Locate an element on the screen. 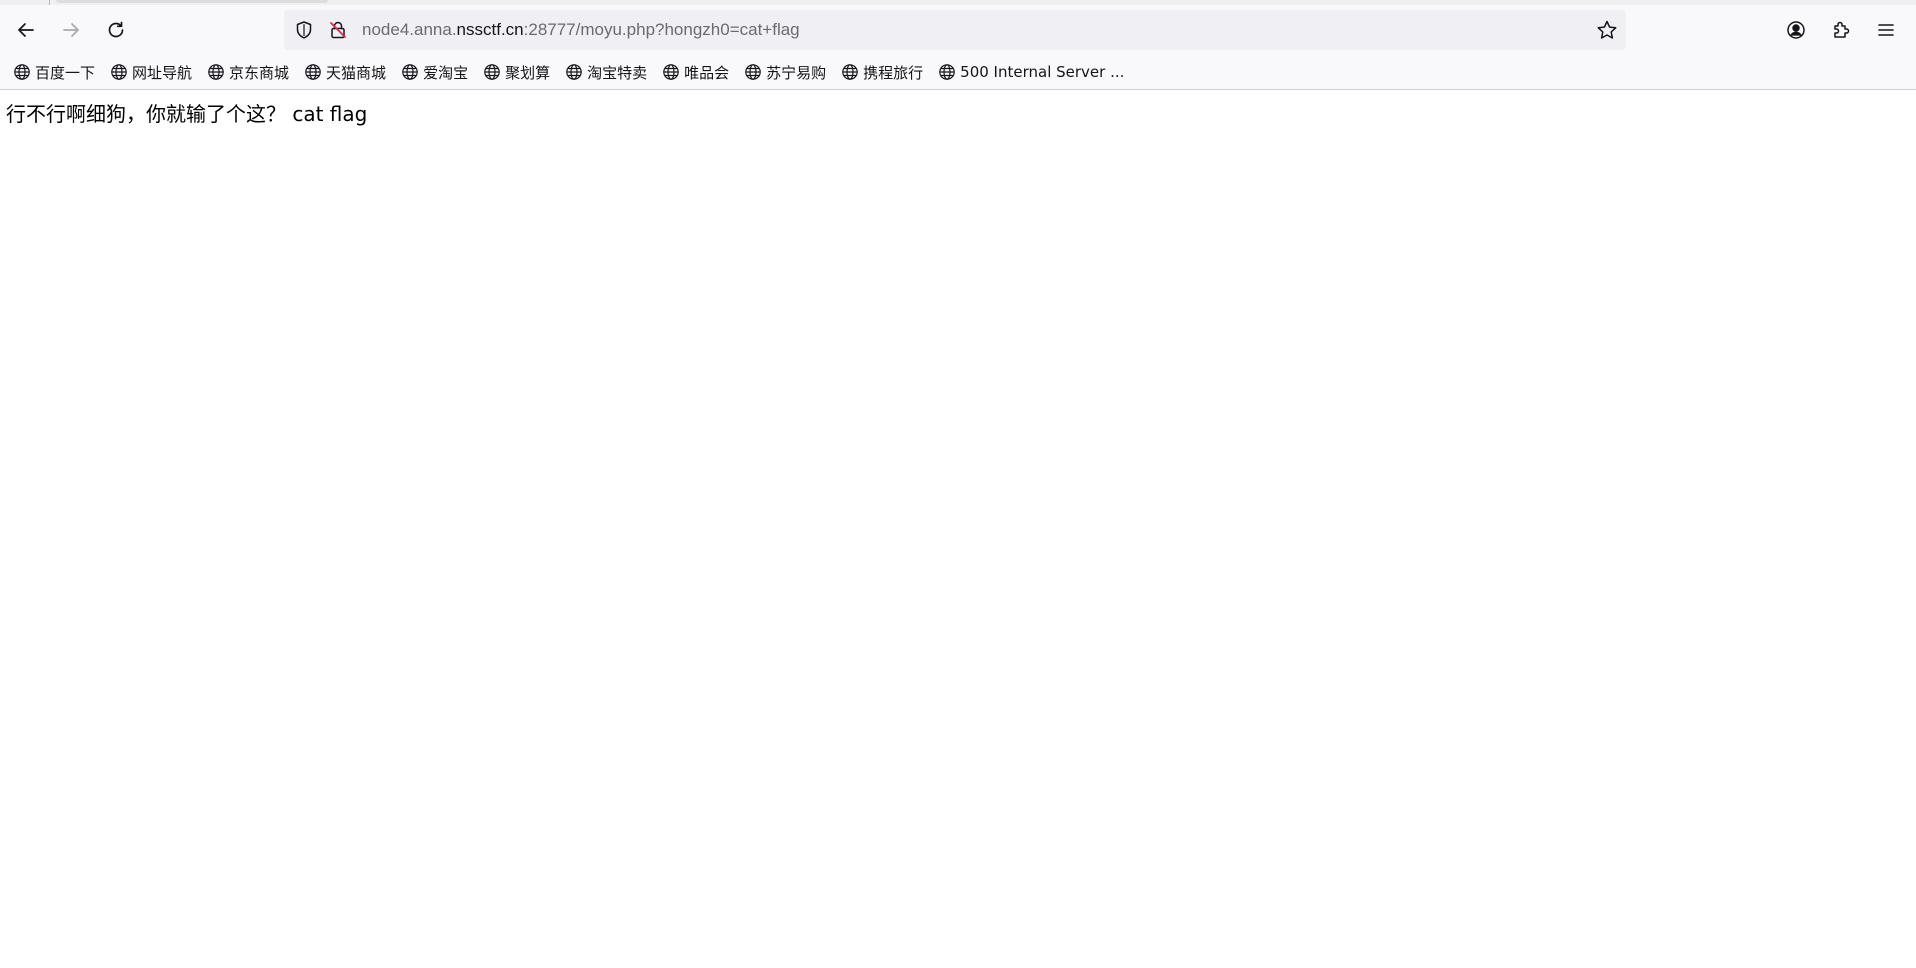  bookmark-item: 携程旅行 is located at coordinates (882, 72).